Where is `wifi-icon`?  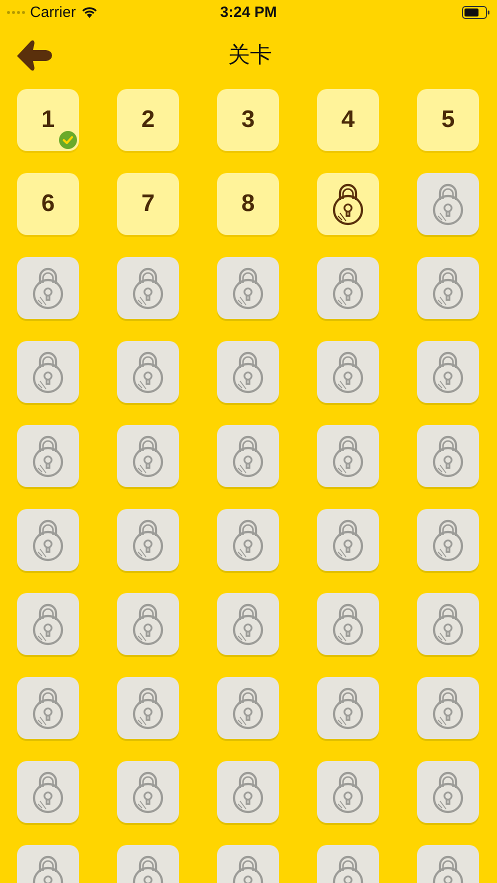 wifi-icon is located at coordinates (89, 12).